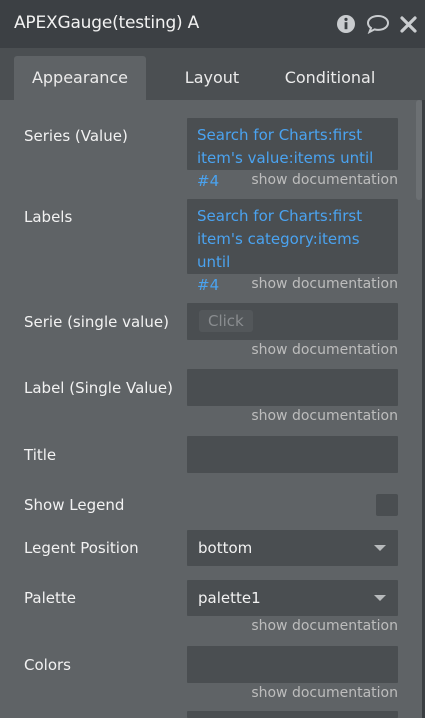  I want to click on tab-bar: Appearance Layout Conditional, so click(212, 74).